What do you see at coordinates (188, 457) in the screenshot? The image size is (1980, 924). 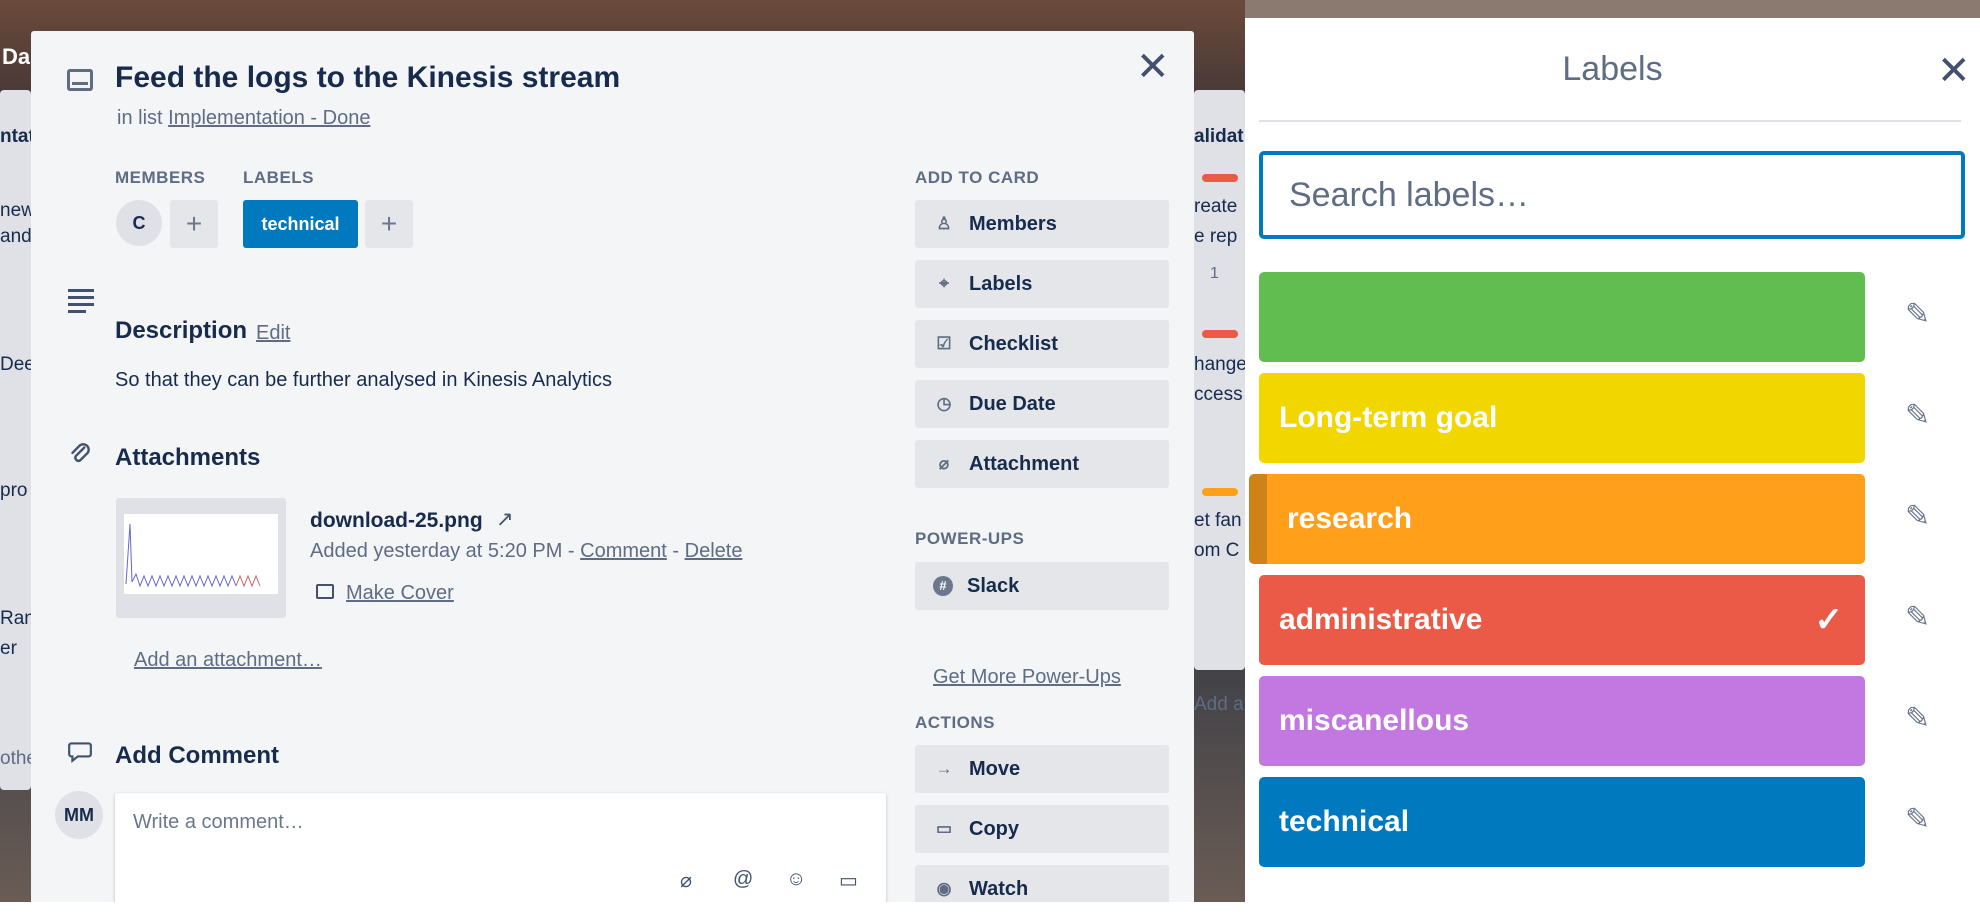 I see `attachments-title: Attachments` at bounding box center [188, 457].